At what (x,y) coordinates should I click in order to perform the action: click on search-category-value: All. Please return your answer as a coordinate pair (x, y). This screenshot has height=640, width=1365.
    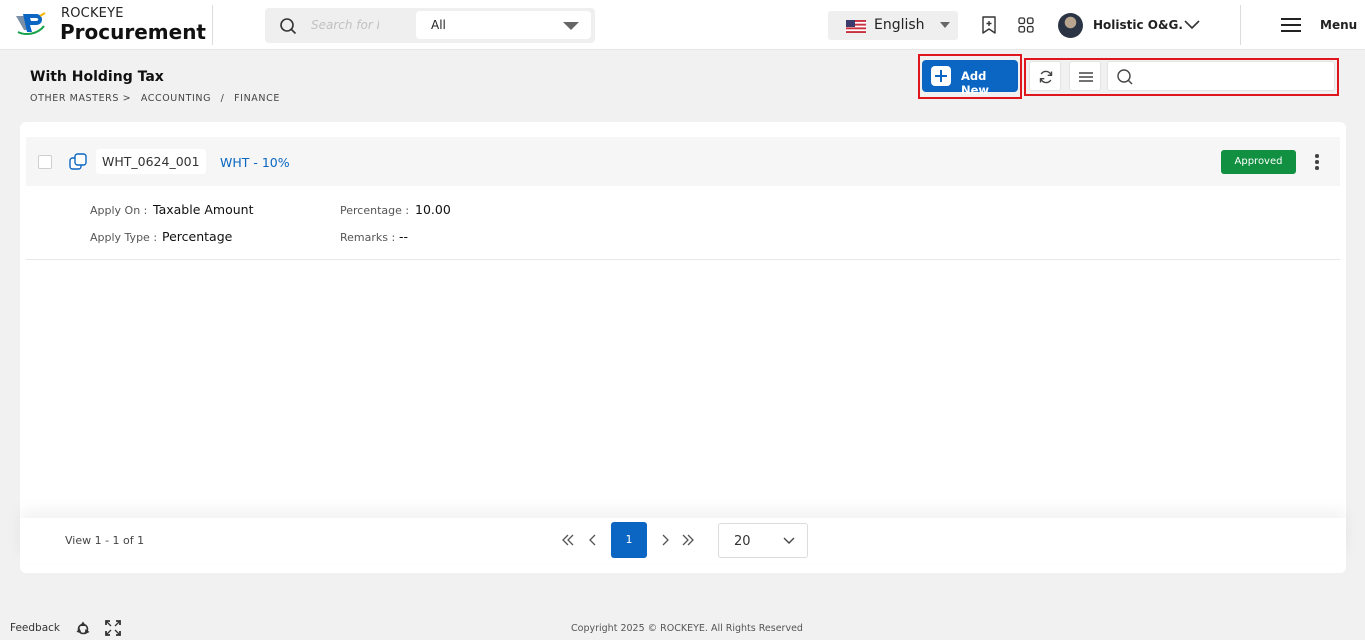
    Looking at the image, I should click on (438, 25).